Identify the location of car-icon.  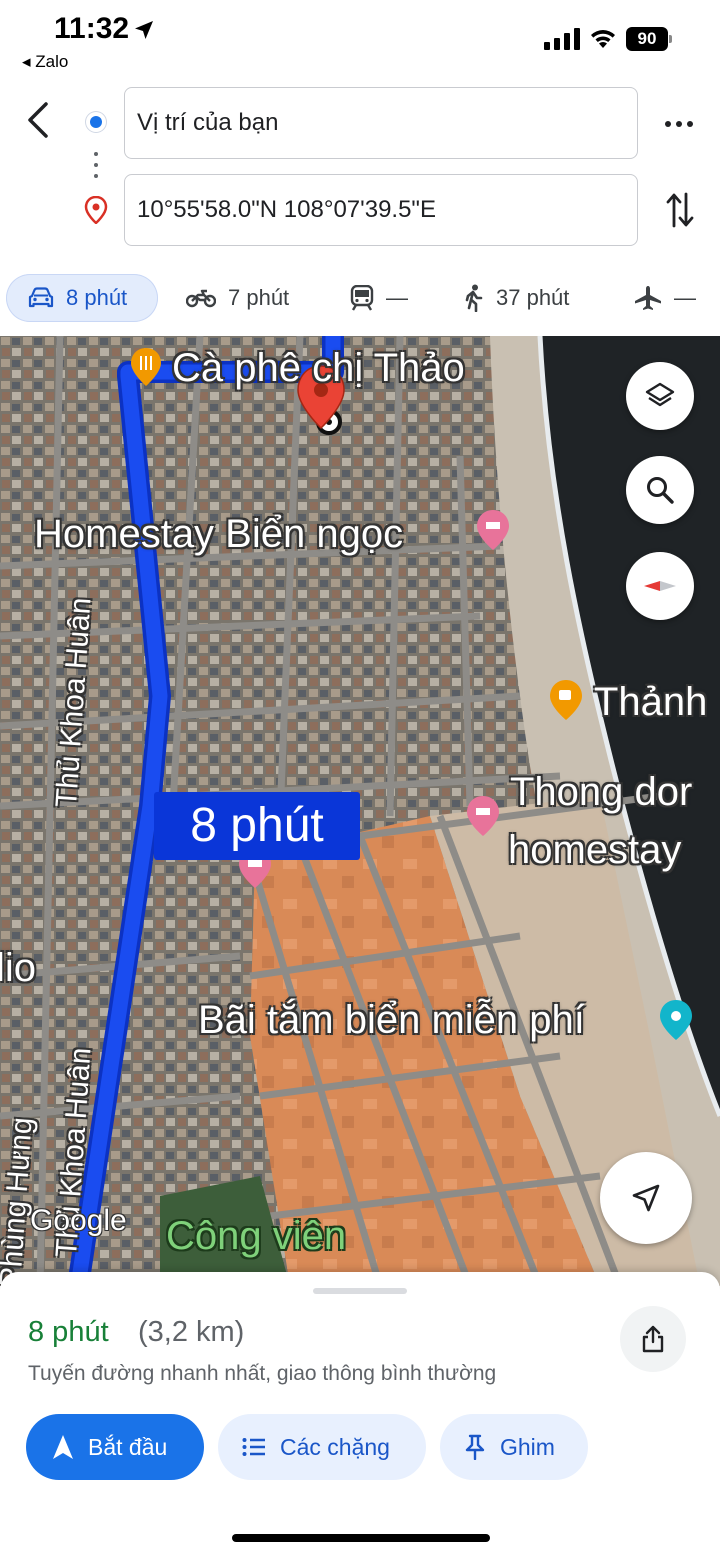
(41, 297).